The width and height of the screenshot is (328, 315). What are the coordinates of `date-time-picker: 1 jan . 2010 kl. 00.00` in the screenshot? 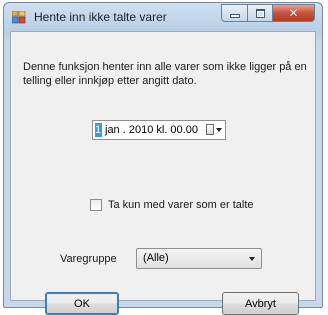 It's located at (159, 130).